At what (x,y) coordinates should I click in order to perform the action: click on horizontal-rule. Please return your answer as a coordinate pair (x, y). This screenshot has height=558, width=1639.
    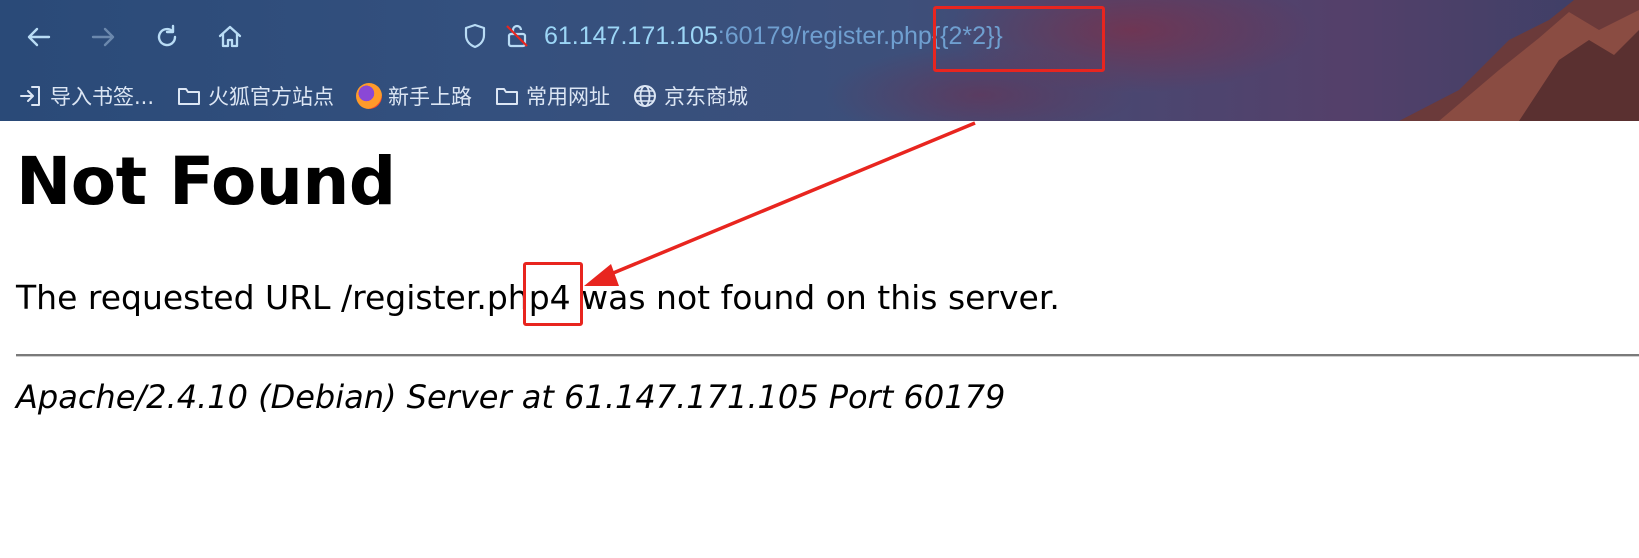
    Looking at the image, I should click on (827, 355).